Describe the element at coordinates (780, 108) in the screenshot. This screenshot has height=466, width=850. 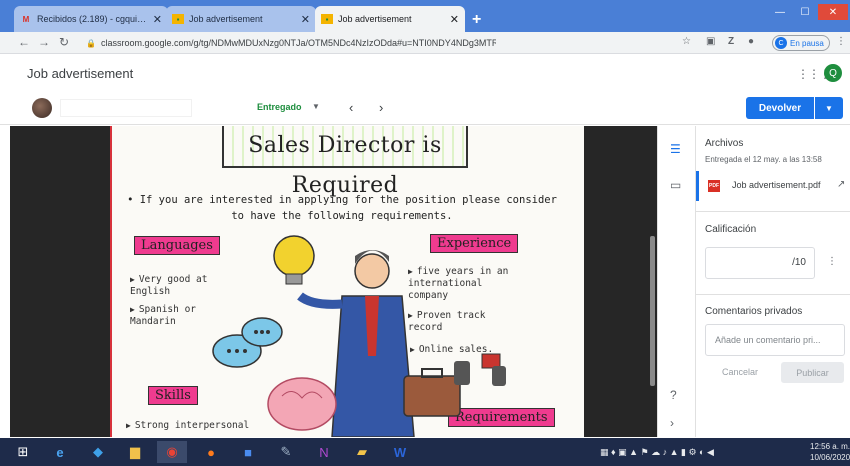
I see `return-button: Devolver` at that location.